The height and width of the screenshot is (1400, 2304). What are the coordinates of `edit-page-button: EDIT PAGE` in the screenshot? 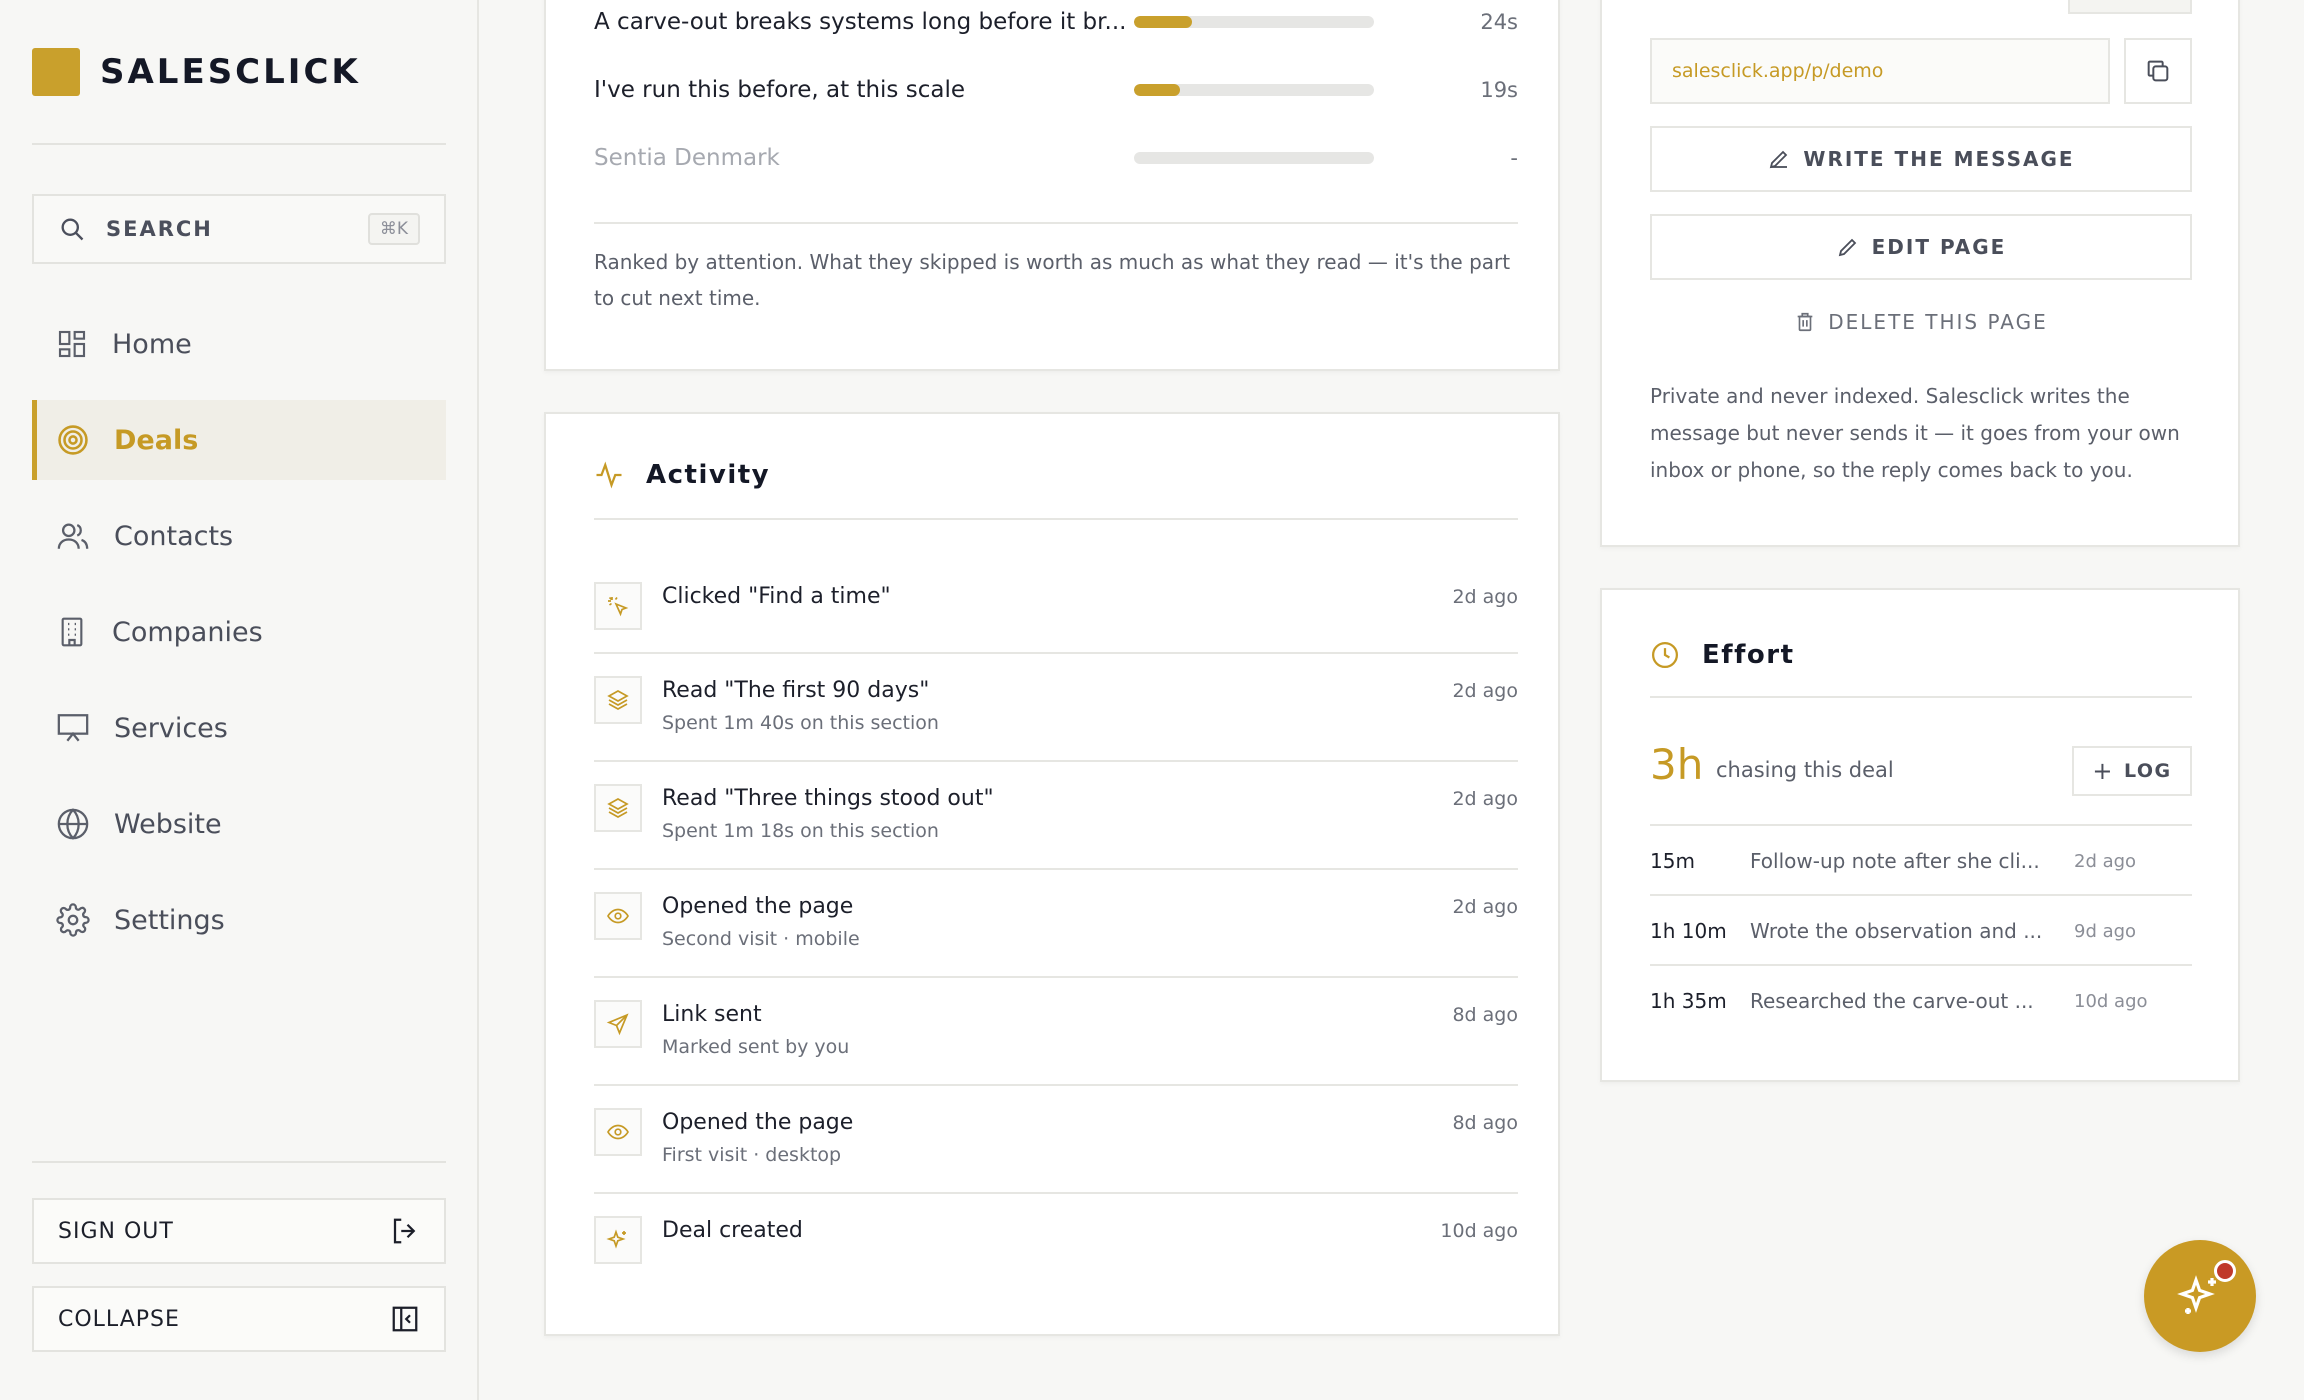 It's located at (1921, 247).